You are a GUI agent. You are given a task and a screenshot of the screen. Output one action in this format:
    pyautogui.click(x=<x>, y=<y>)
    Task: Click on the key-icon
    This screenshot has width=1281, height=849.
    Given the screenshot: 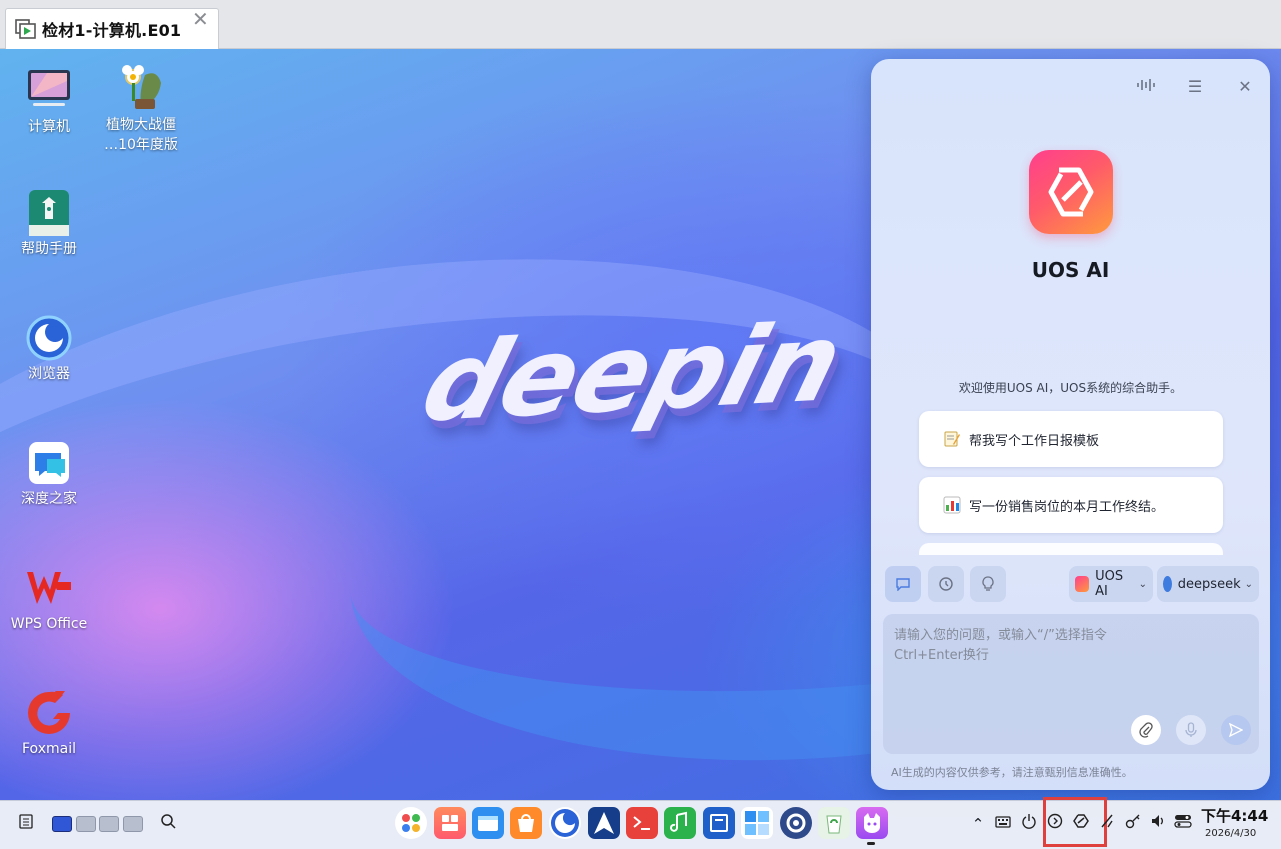 What is the action you would take?
    pyautogui.click(x=1133, y=824)
    